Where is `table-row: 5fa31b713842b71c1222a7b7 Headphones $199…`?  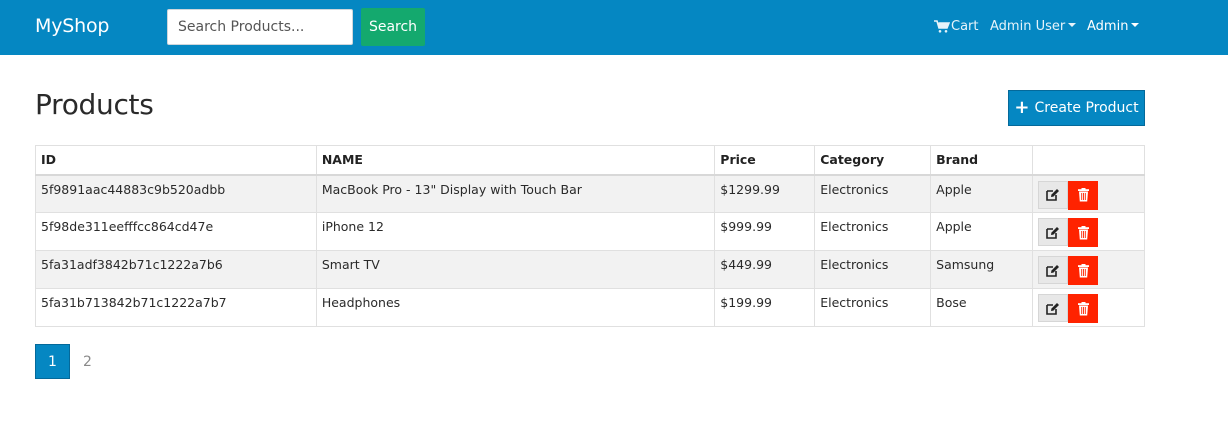 table-row: 5fa31b713842b71c1222a7b7 Headphones $199… is located at coordinates (590, 307).